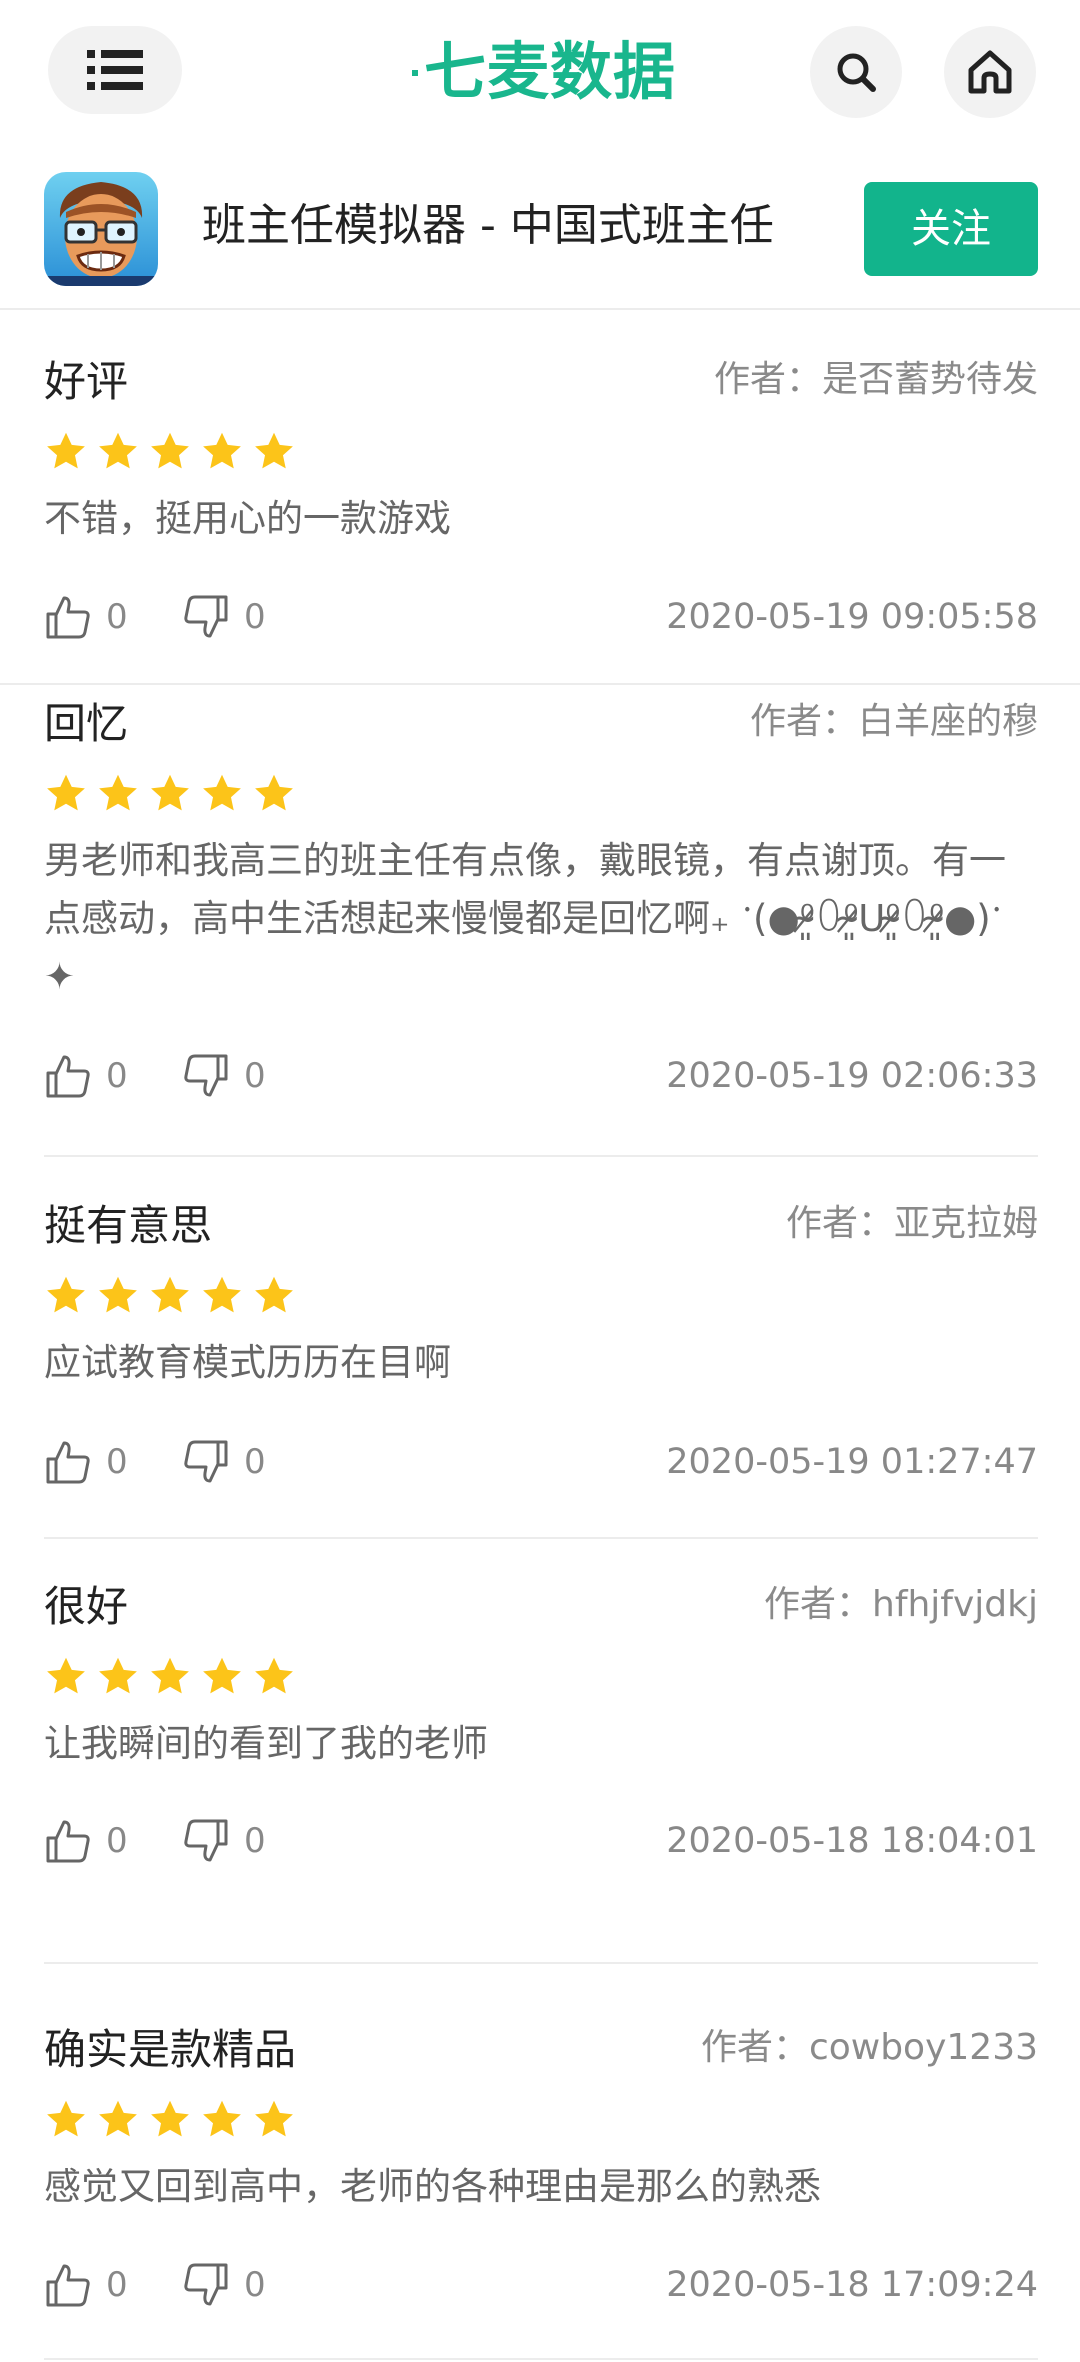 Image resolution: width=1080 pixels, height=2362 pixels. I want to click on app-header: 班主任模拟器 - 中国式班主任 关注, so click(540, 235).